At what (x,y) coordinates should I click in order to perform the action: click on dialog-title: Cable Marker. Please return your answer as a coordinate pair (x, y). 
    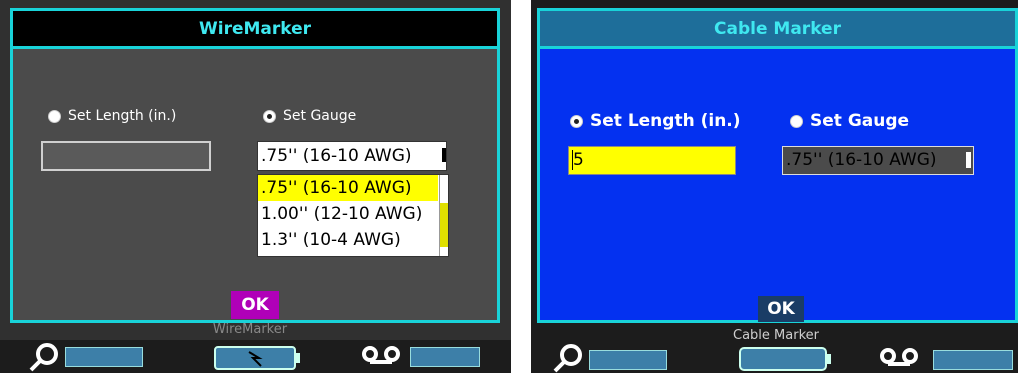
    Looking at the image, I should click on (777, 30).